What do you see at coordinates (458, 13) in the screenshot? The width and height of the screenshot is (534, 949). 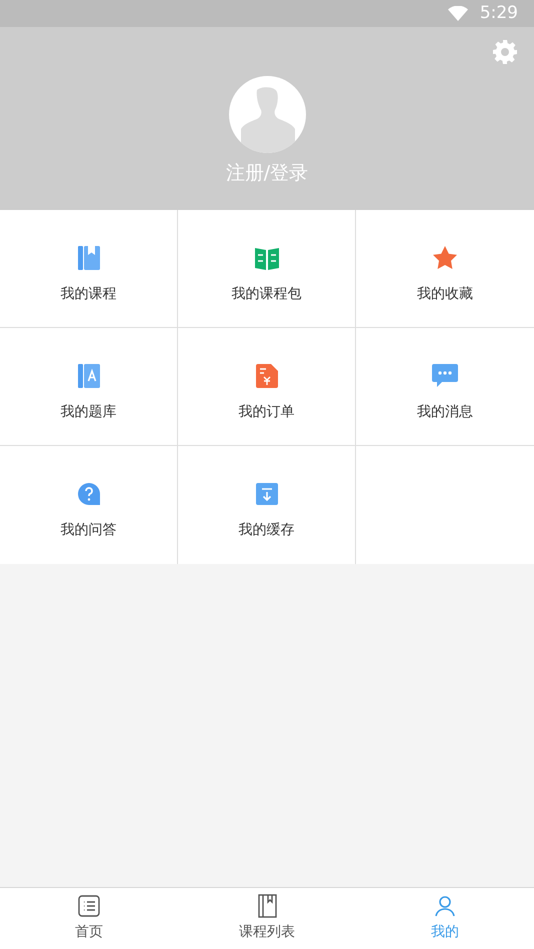 I see `wifi-icon` at bounding box center [458, 13].